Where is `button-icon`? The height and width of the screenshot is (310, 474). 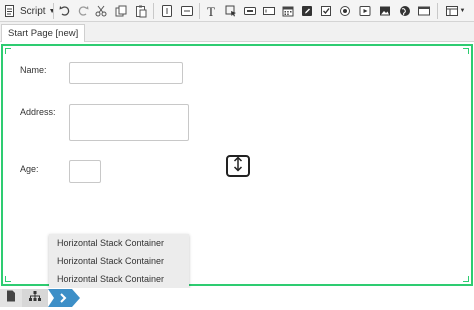 button-icon is located at coordinates (250, 11).